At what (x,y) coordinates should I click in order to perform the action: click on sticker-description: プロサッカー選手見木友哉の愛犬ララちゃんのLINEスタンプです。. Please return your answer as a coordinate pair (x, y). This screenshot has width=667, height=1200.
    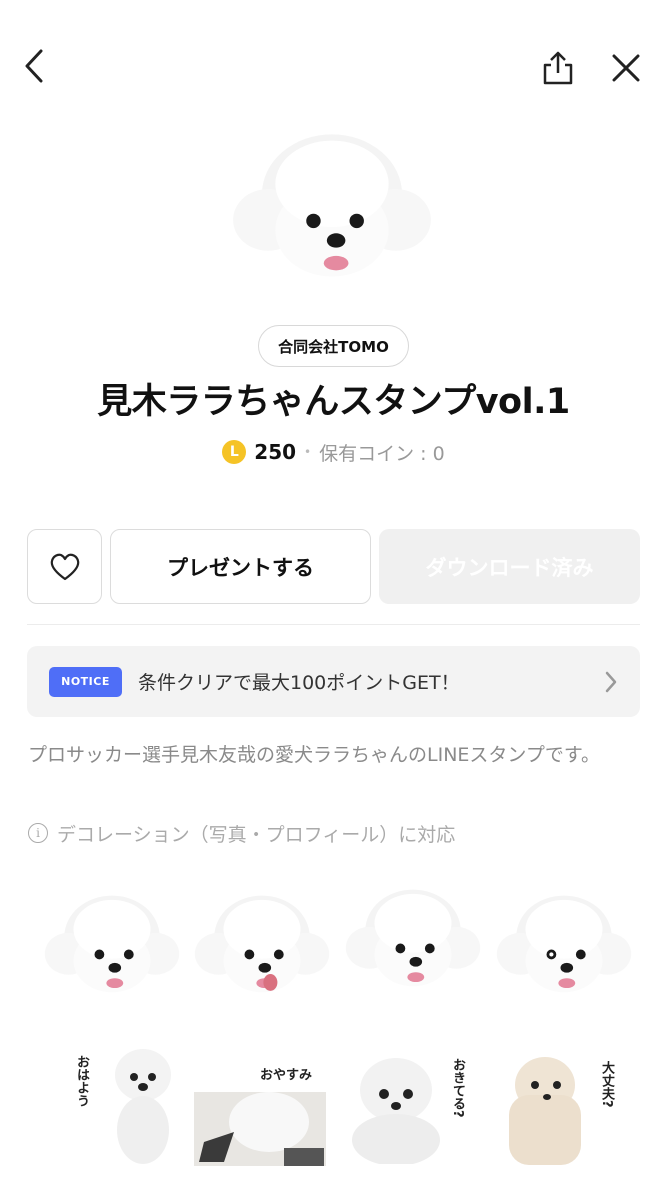
    Looking at the image, I should click on (314, 755).